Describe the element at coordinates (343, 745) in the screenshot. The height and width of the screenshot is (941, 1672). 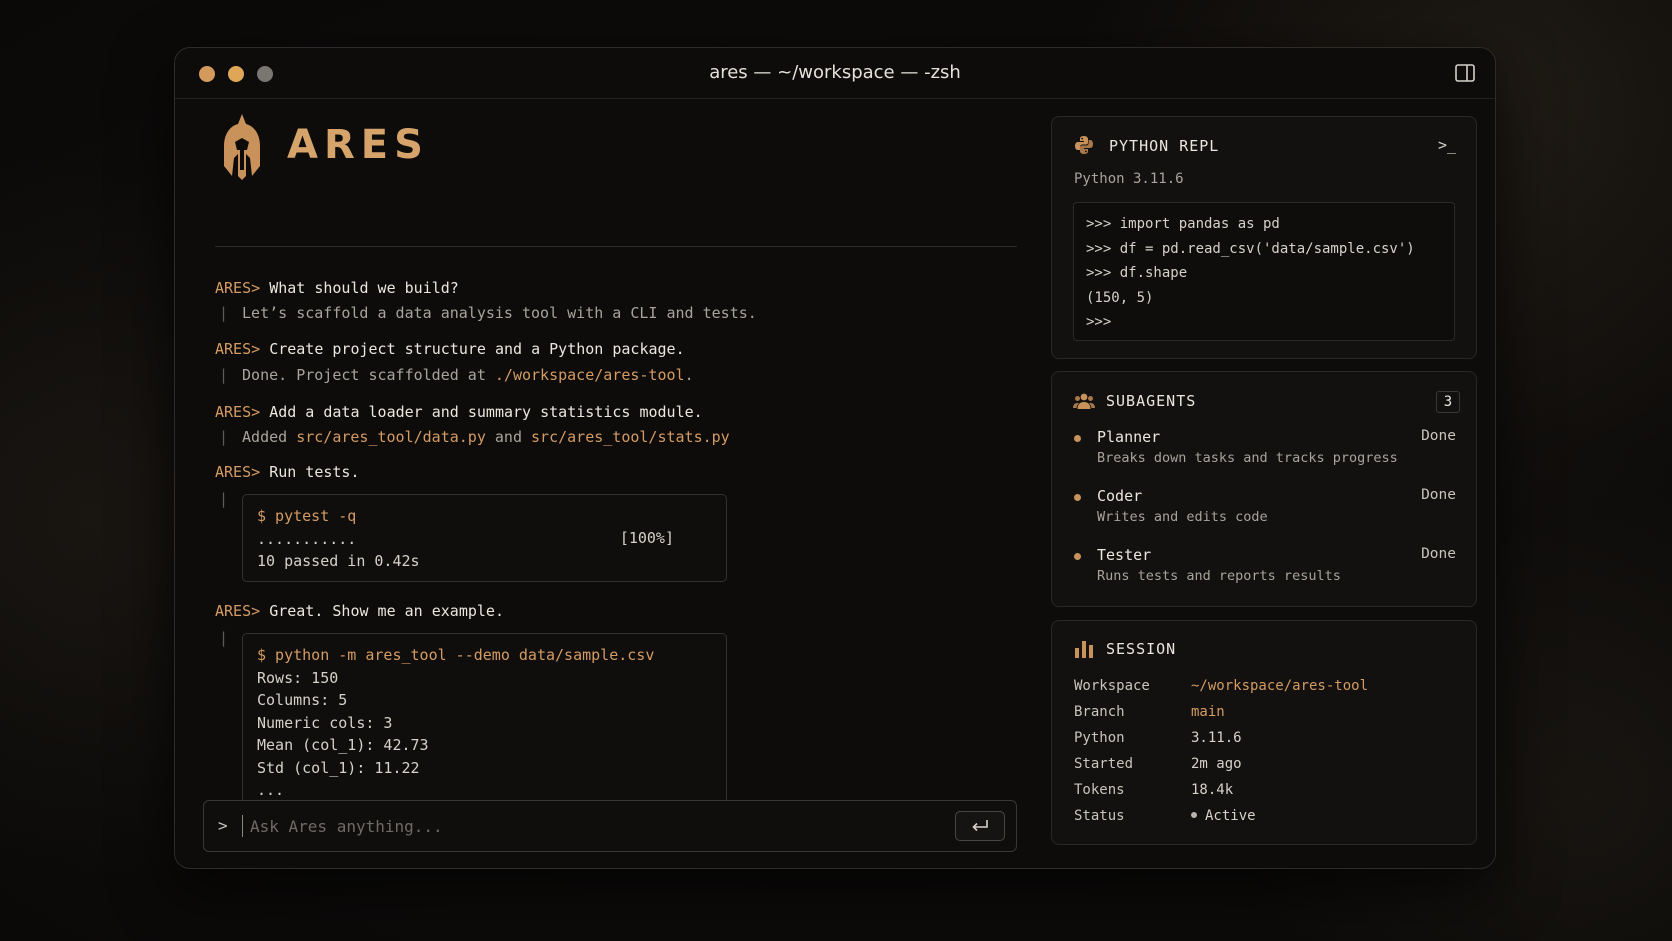
I see `output-line: Mean (col_1): 42.73` at that location.